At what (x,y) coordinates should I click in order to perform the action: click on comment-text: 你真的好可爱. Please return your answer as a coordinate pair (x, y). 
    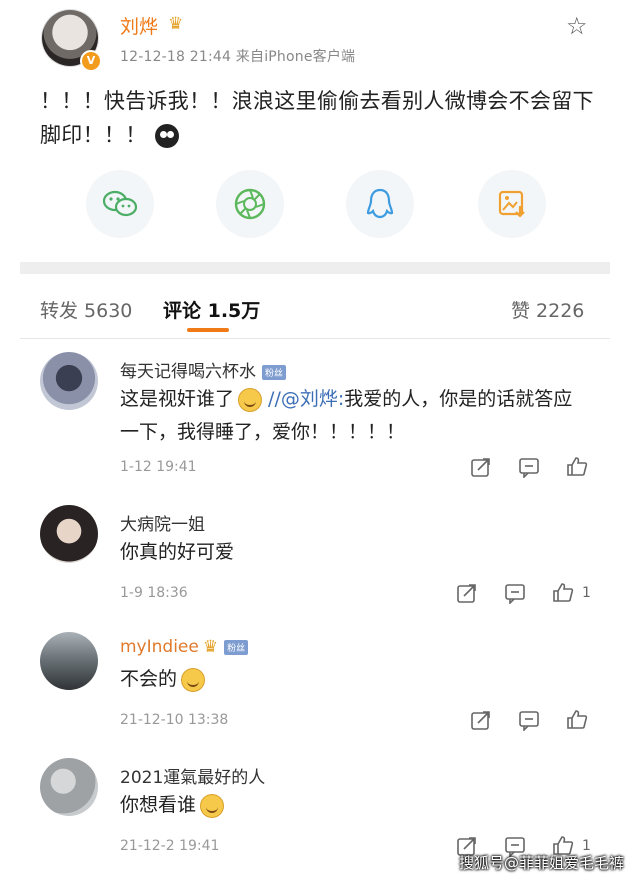
    Looking at the image, I should click on (177, 552).